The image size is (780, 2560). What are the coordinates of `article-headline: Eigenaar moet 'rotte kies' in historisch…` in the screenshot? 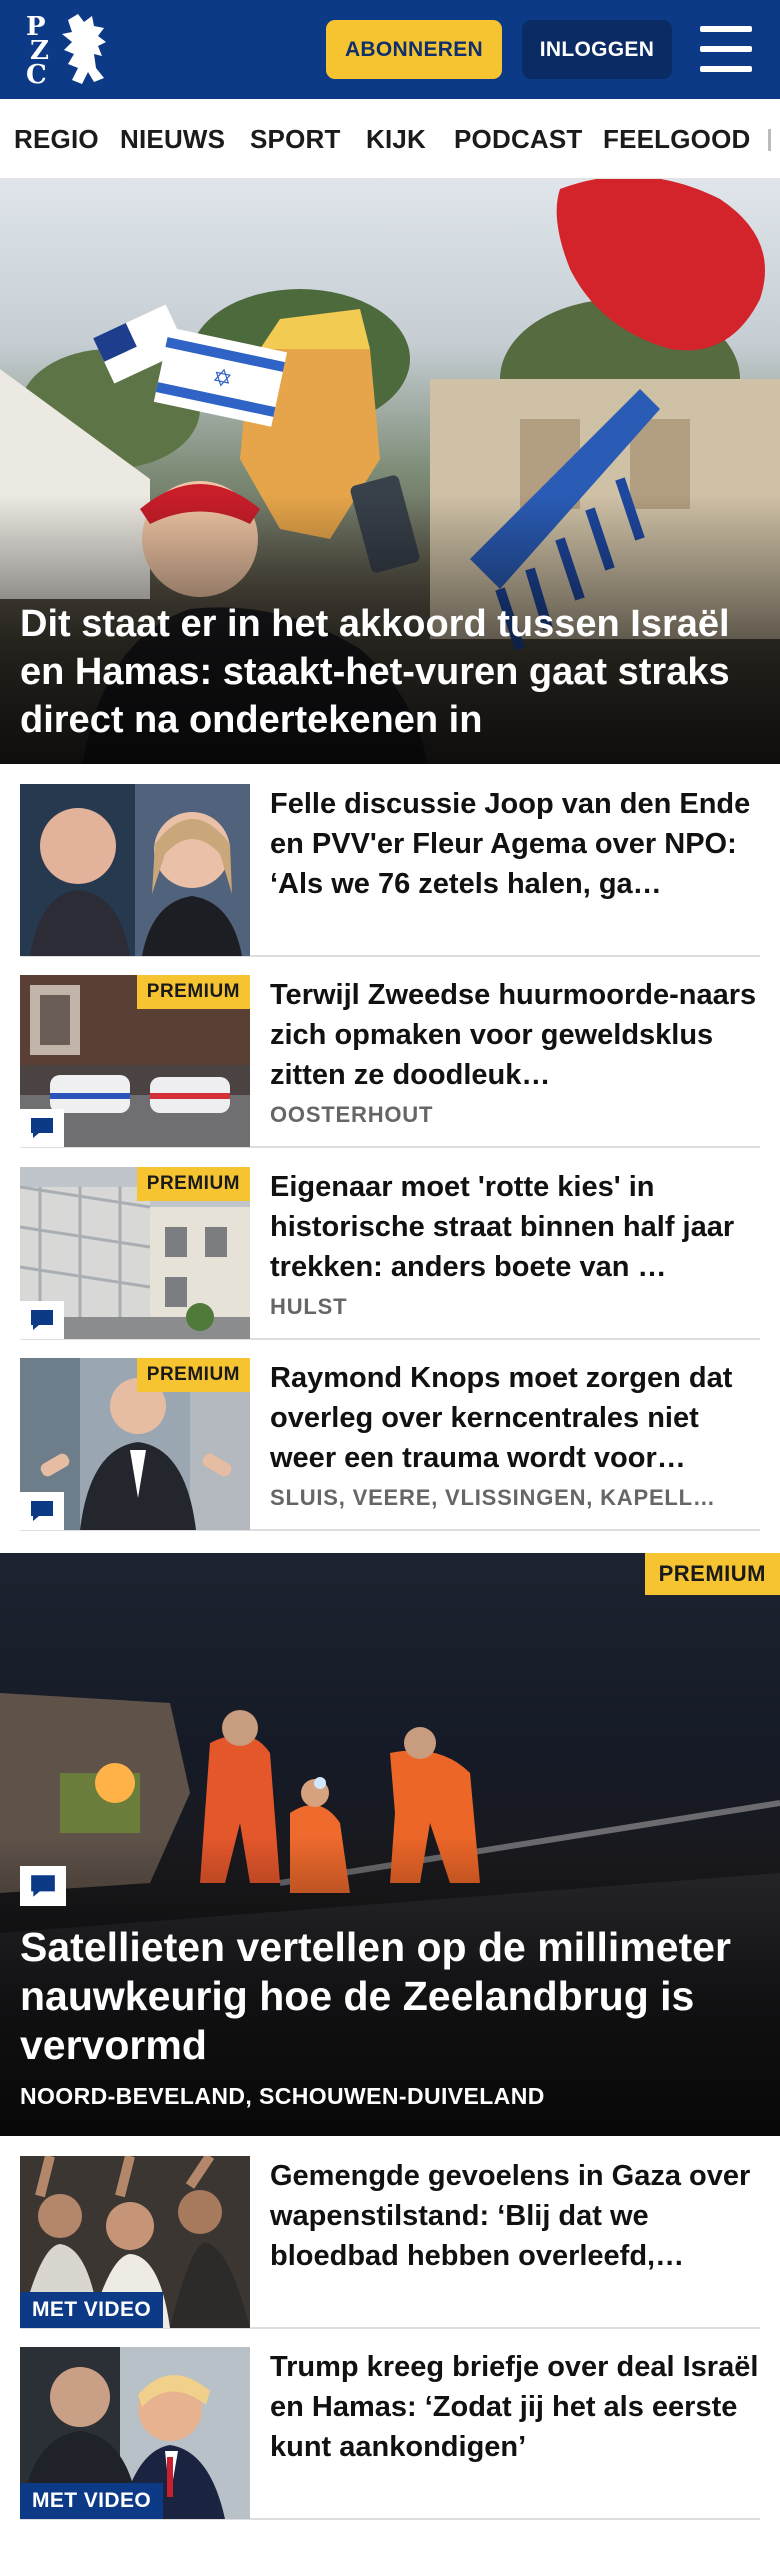 It's located at (515, 1227).